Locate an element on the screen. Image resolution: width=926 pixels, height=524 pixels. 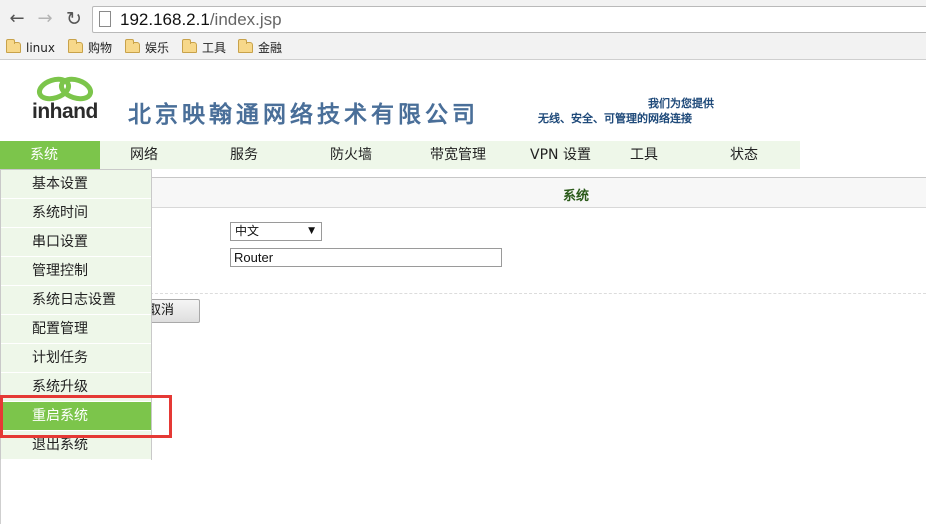
submenu-basic-settings: 基本设置 is located at coordinates (76, 184).